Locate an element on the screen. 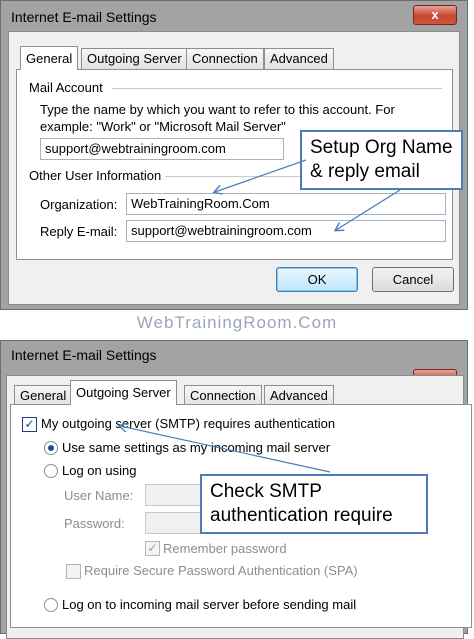 The width and height of the screenshot is (474, 639). bottom-tab-outgoing-server: Outgoing Server is located at coordinates (123, 392).